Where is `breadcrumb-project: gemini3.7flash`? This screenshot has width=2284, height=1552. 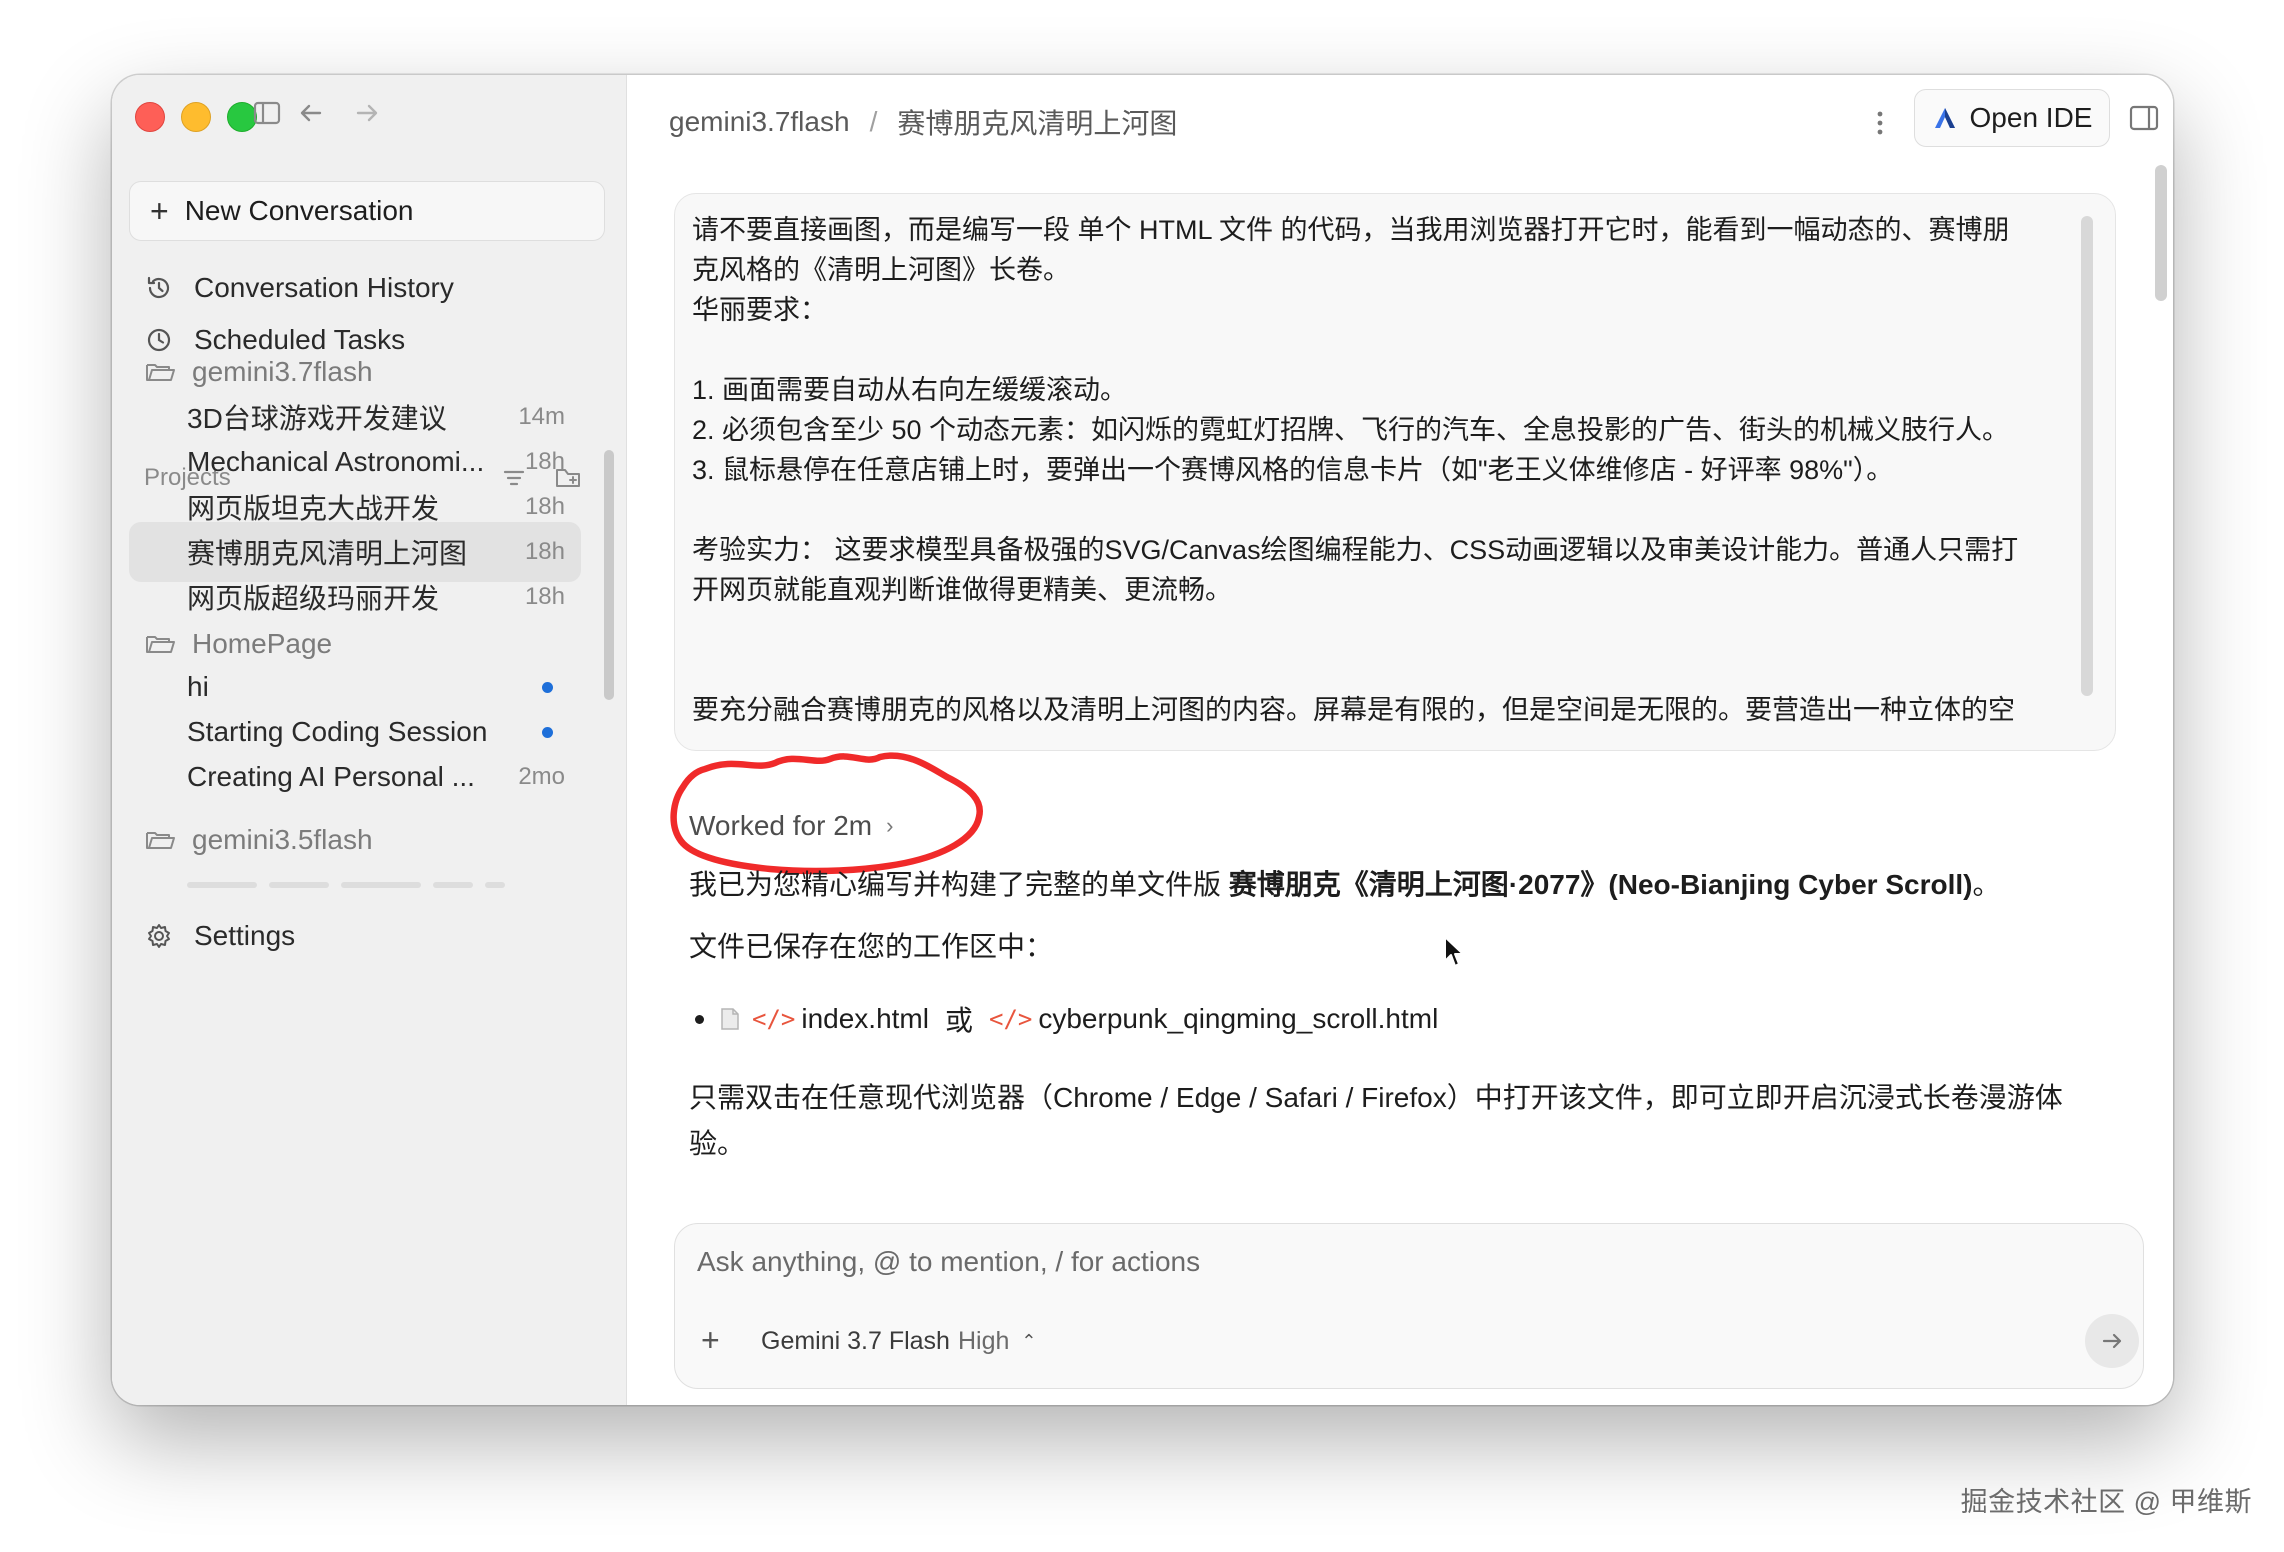
breadcrumb-project: gemini3.7flash is located at coordinates (759, 122).